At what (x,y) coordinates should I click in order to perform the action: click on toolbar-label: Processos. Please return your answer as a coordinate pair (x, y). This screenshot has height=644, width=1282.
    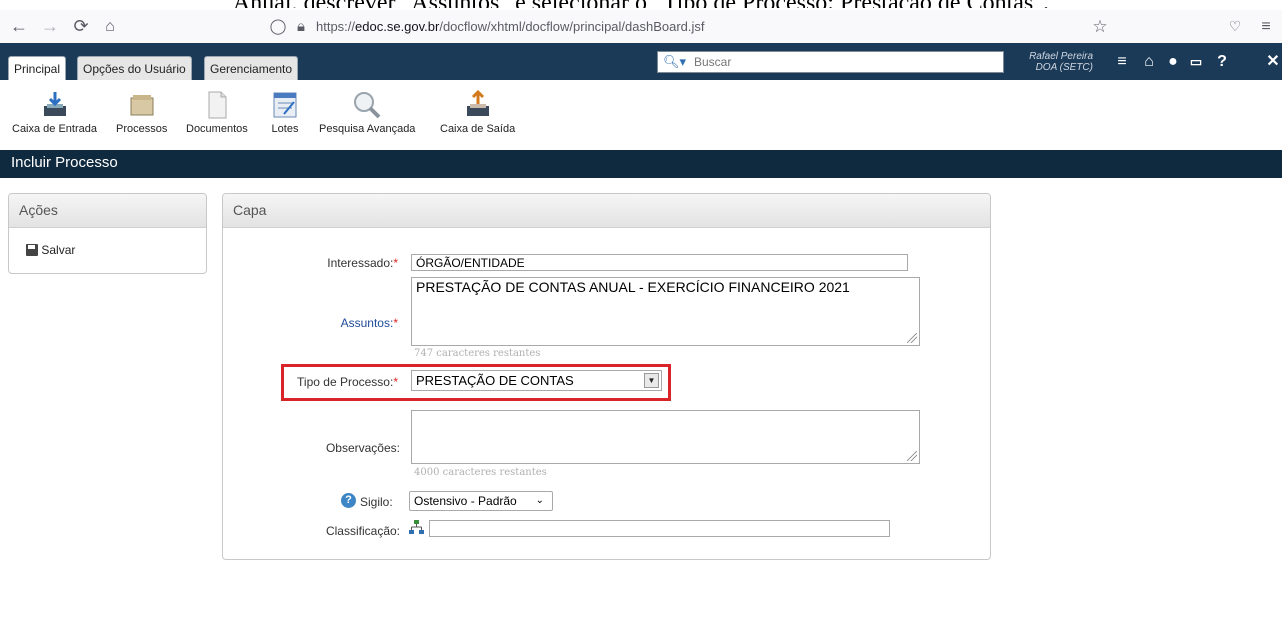
    Looking at the image, I should click on (142, 129).